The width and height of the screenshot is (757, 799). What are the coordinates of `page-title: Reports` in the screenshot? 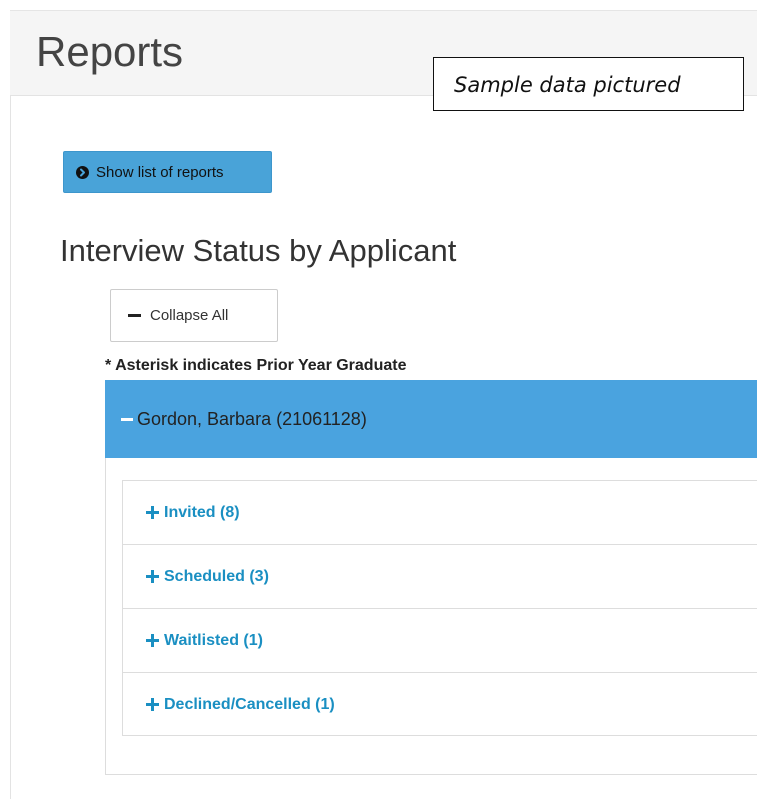 It's located at (110, 51).